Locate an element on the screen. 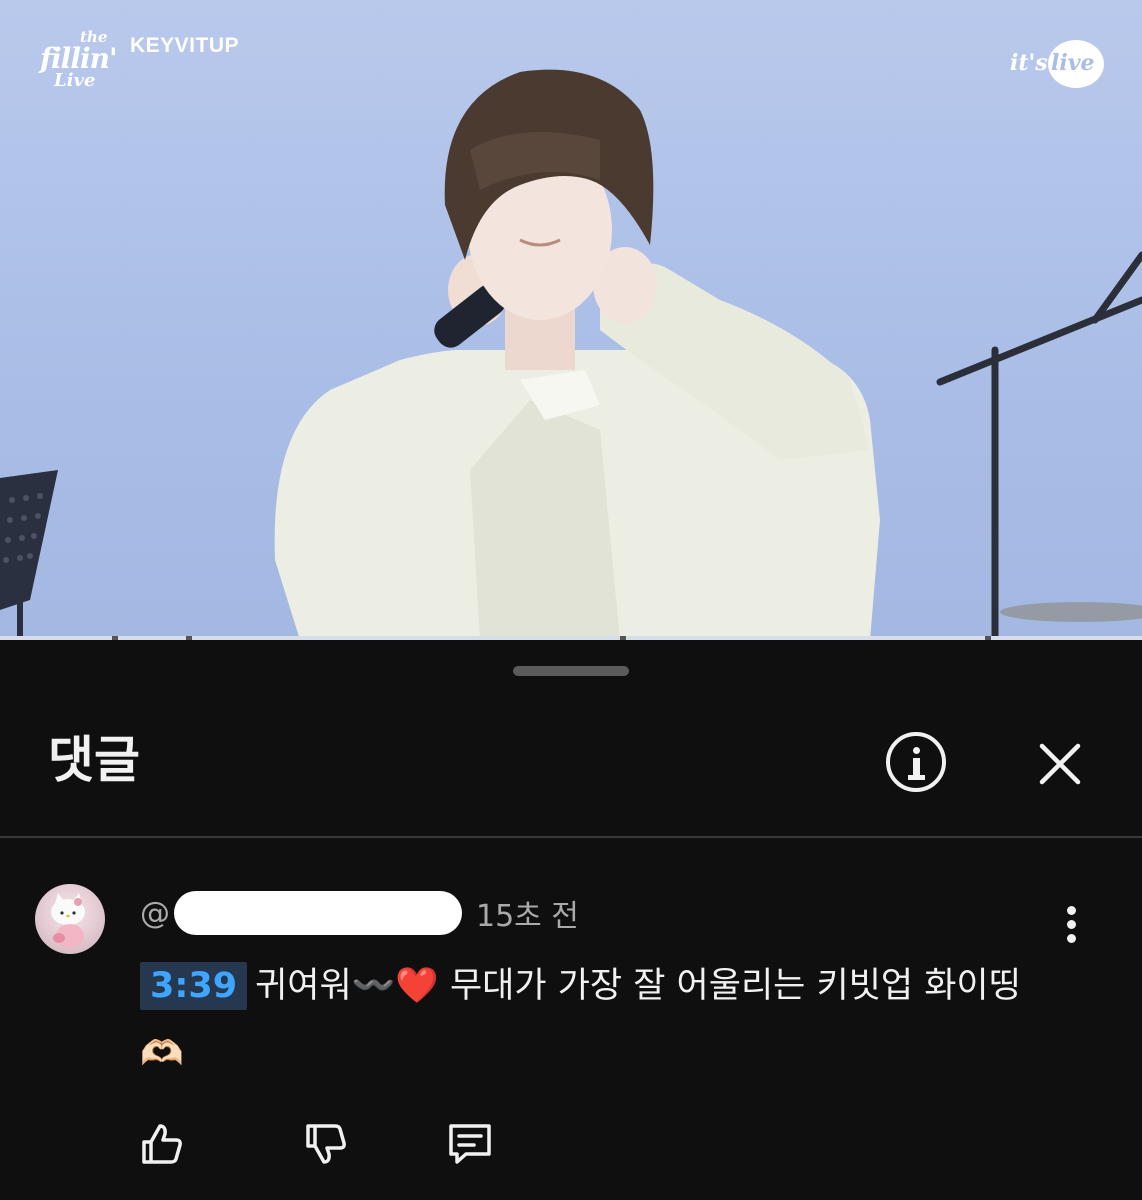 The width and height of the screenshot is (1142, 1200). thumb-up-icon is located at coordinates (162, 1144).